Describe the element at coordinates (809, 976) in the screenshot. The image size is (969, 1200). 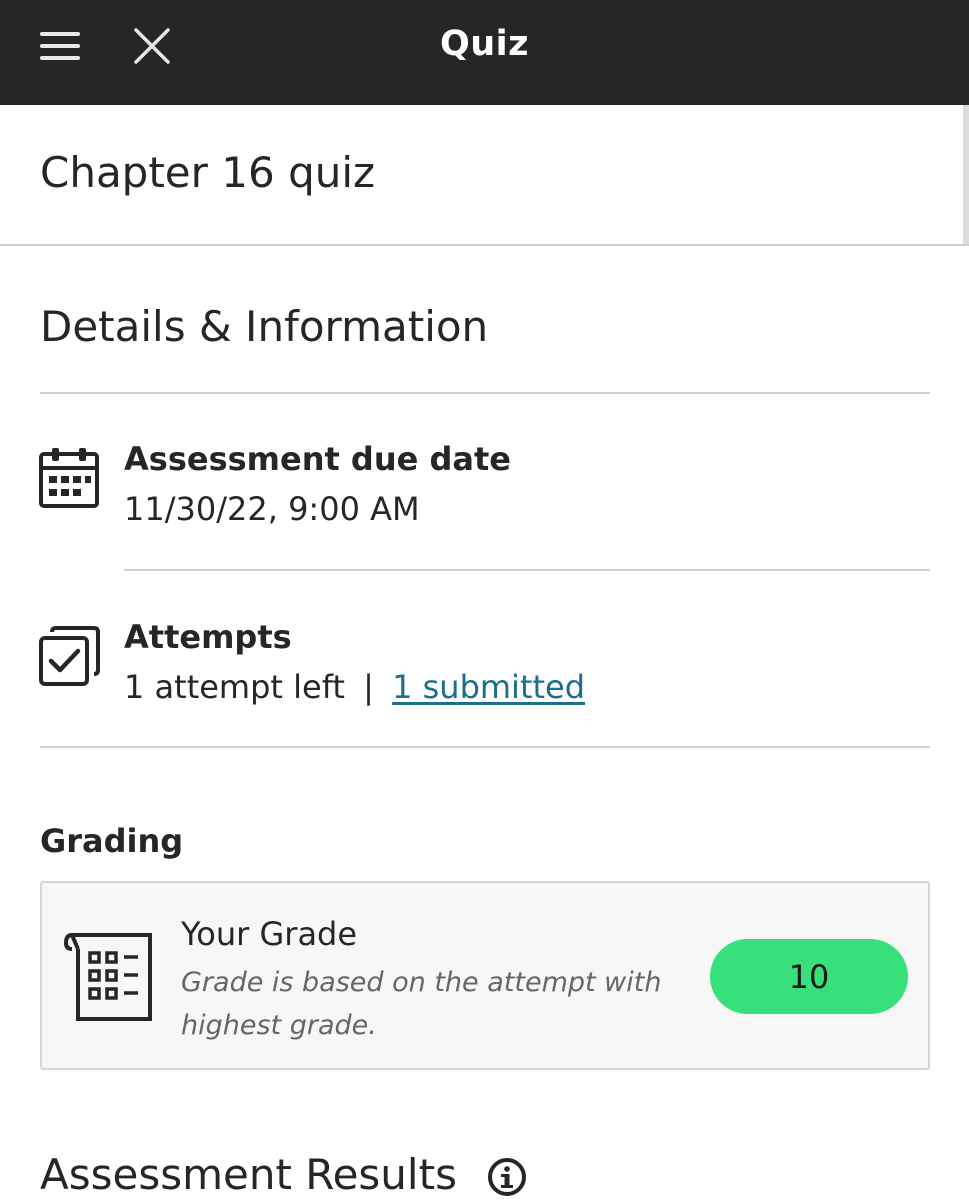
I see `grade-value-pill: 10` at that location.